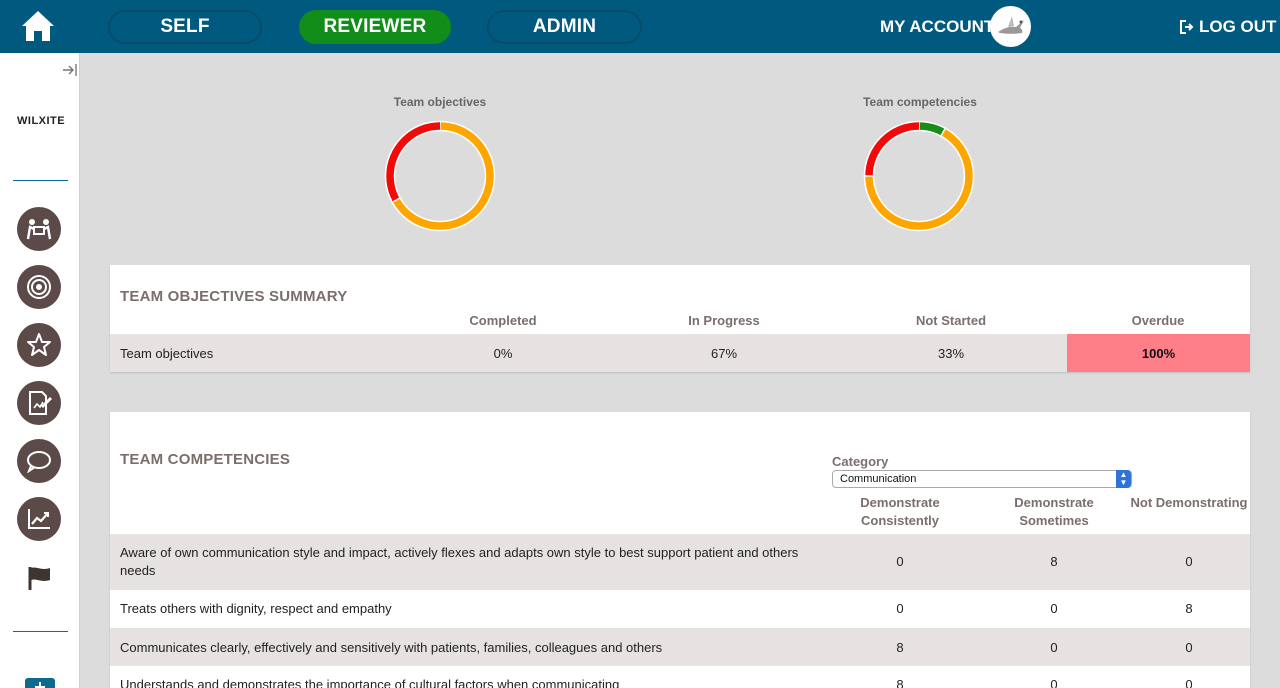  I want to click on sidebar-item-team, so click(39, 229).